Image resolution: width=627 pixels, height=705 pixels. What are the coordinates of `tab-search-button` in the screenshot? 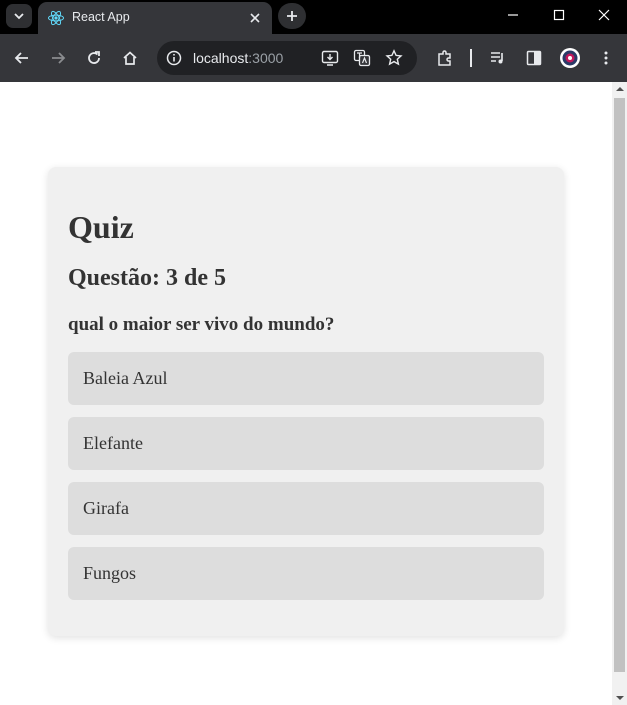 It's located at (19, 16).